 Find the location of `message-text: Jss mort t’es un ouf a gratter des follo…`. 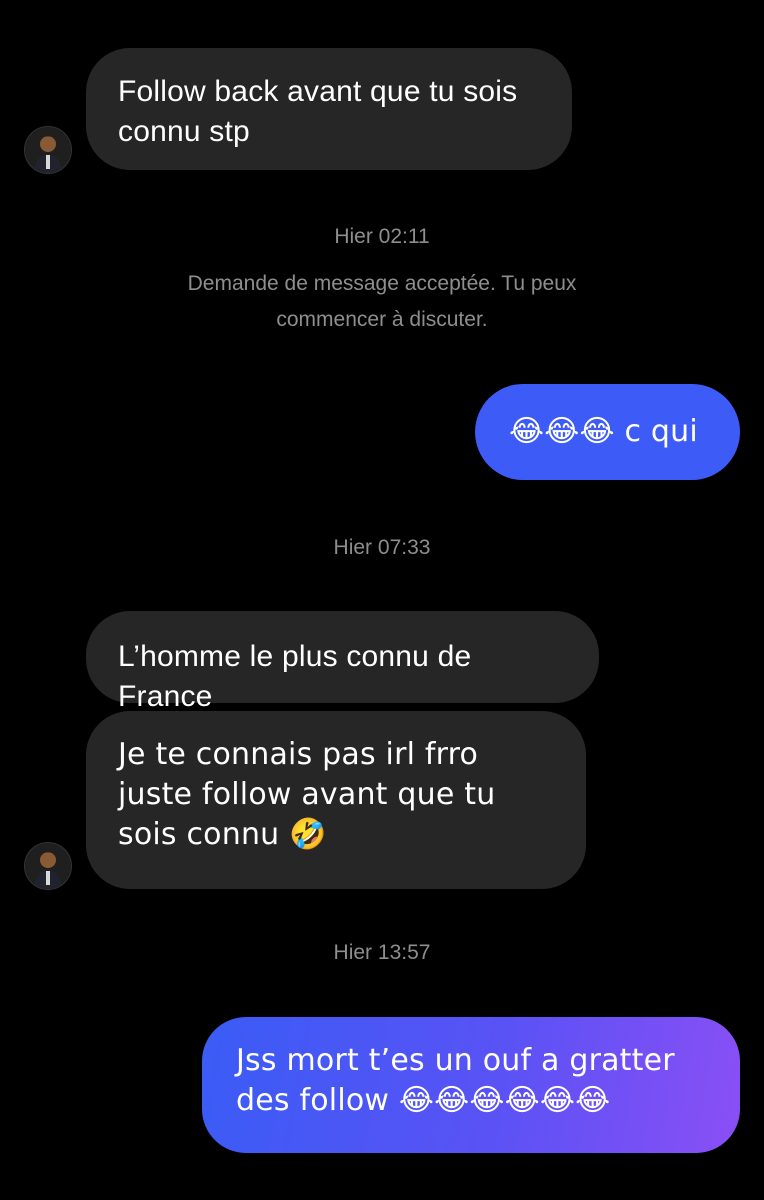

message-text: Jss mort t’es un ouf a gratter des follo… is located at coordinates (455, 1080).